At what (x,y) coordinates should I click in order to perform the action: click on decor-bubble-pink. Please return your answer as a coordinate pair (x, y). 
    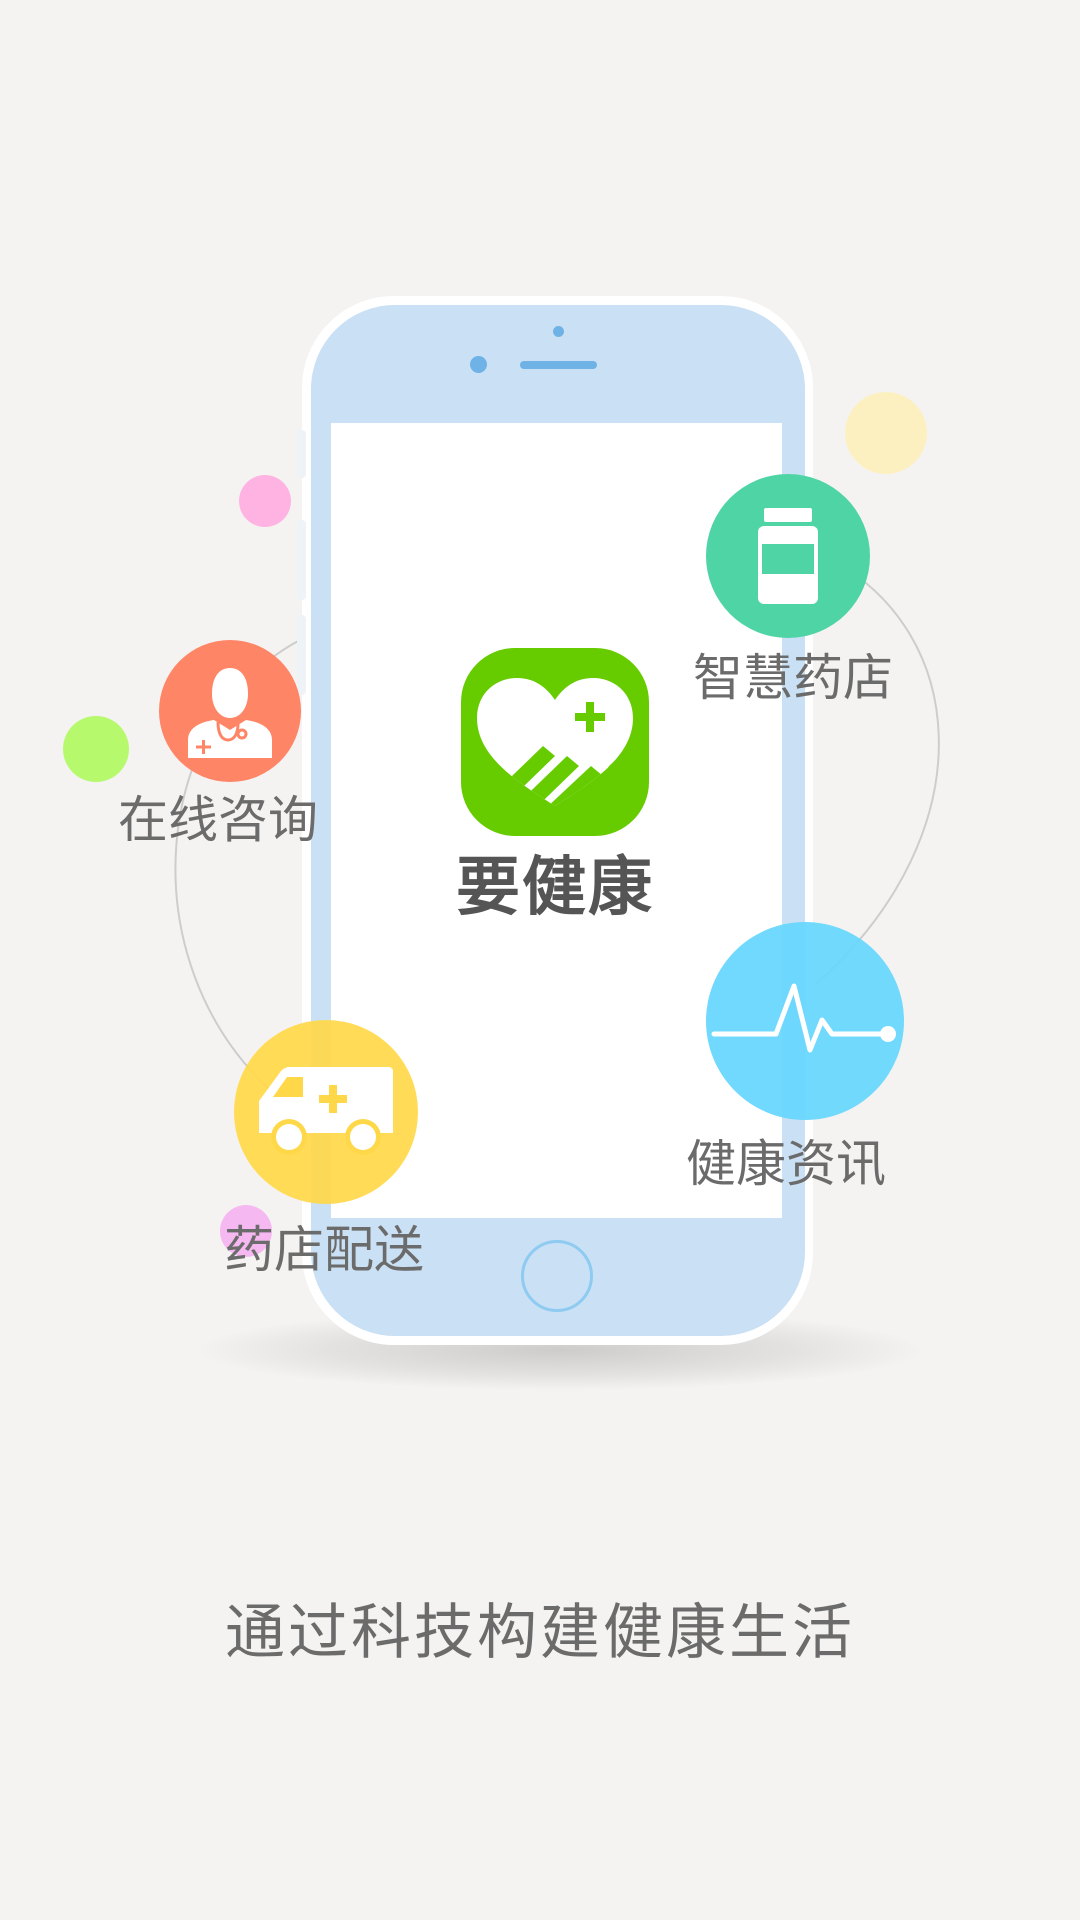
    Looking at the image, I should click on (265, 501).